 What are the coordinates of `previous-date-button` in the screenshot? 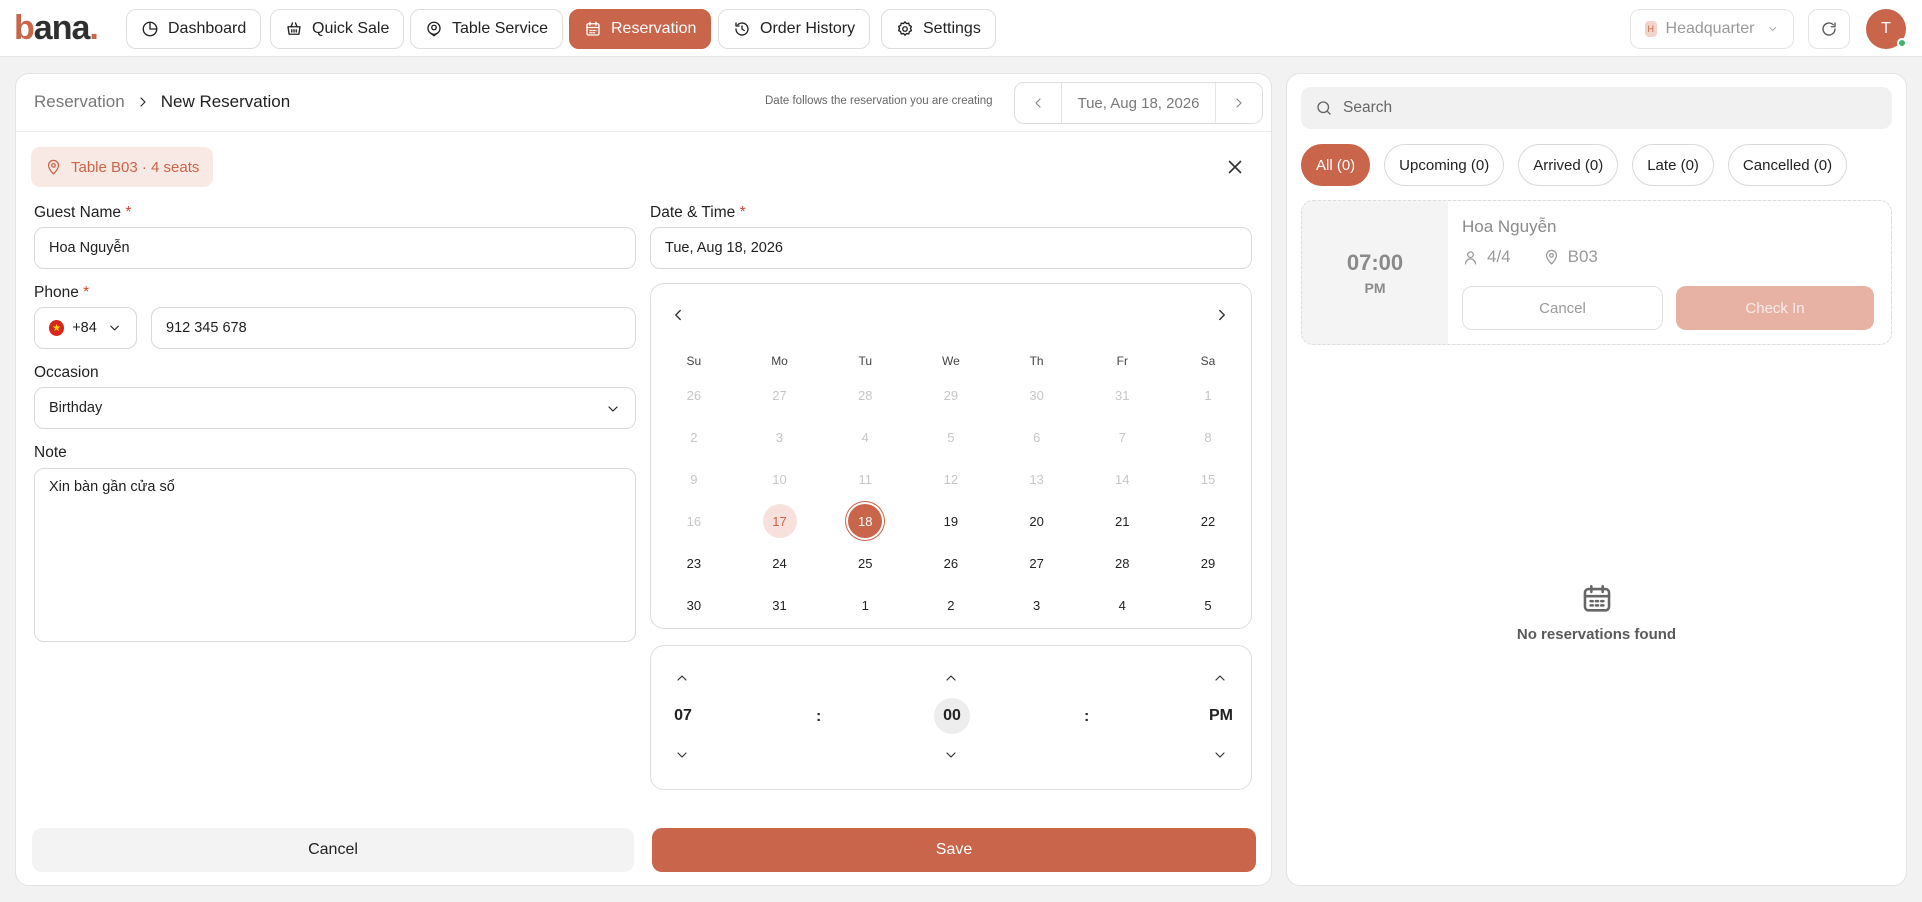 It's located at (1038, 103).